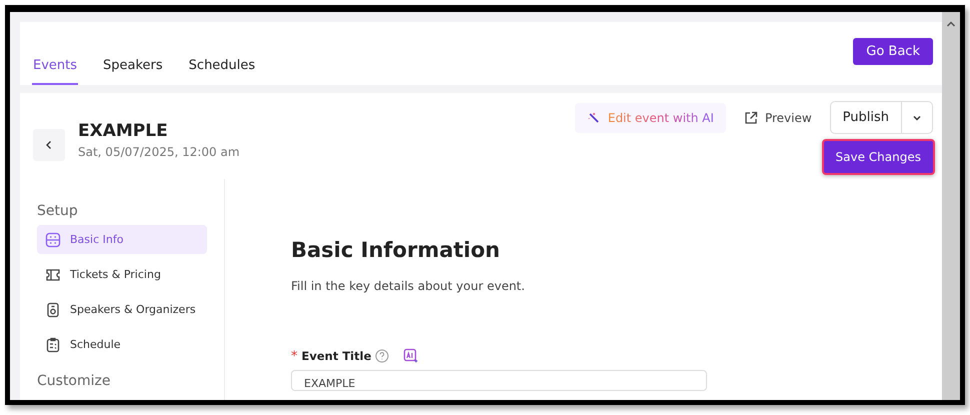  What do you see at coordinates (337, 356) in the screenshot?
I see `field-label: Event Title` at bounding box center [337, 356].